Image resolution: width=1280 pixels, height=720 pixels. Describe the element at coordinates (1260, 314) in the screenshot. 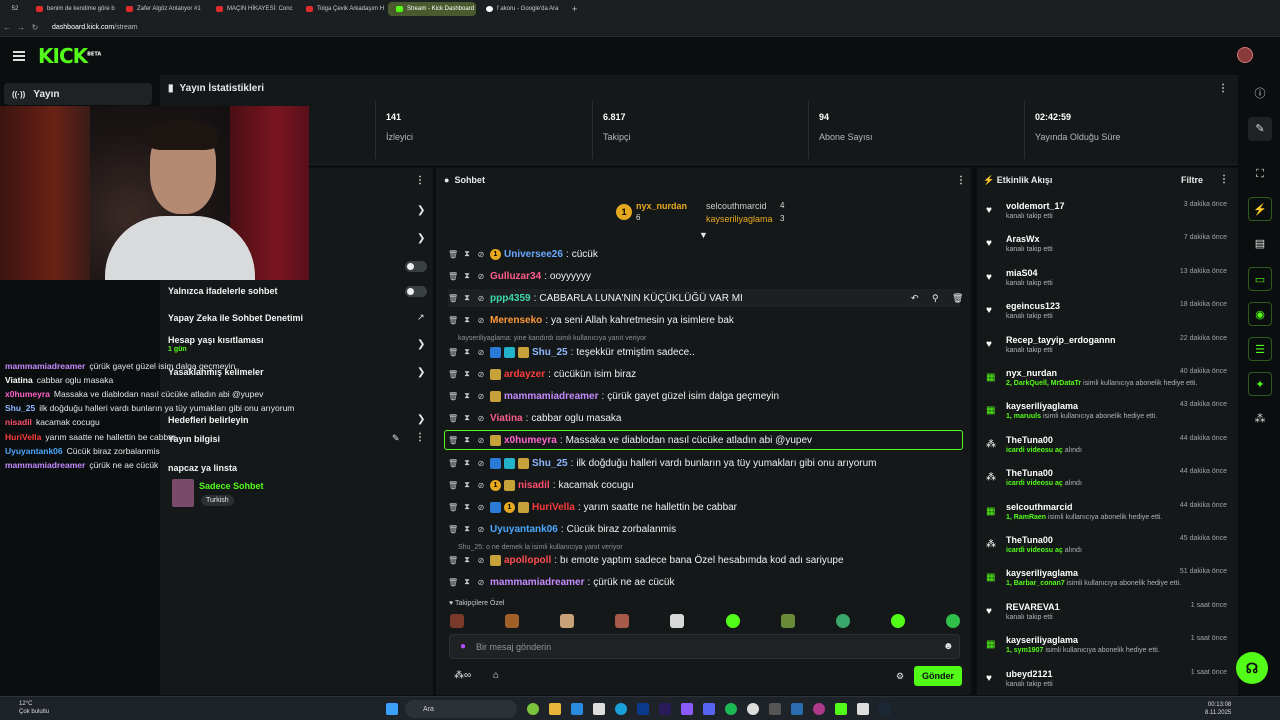

I see `broadcast-icon: ◉` at that location.